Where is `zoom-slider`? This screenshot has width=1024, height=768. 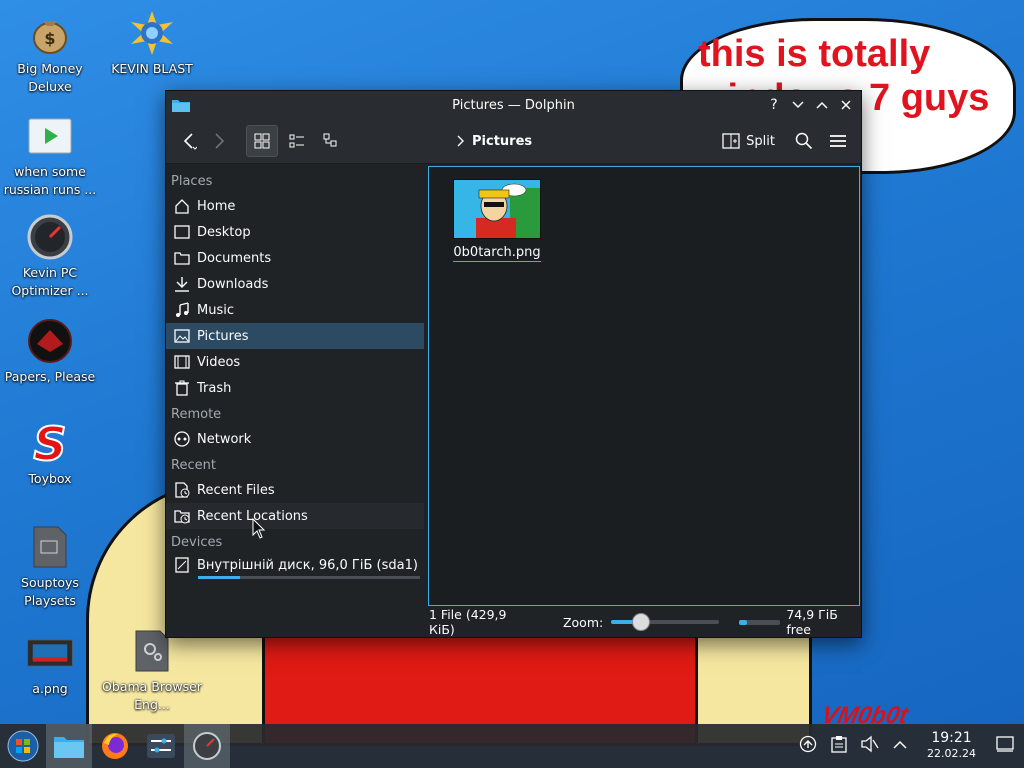
zoom-slider is located at coordinates (665, 622).